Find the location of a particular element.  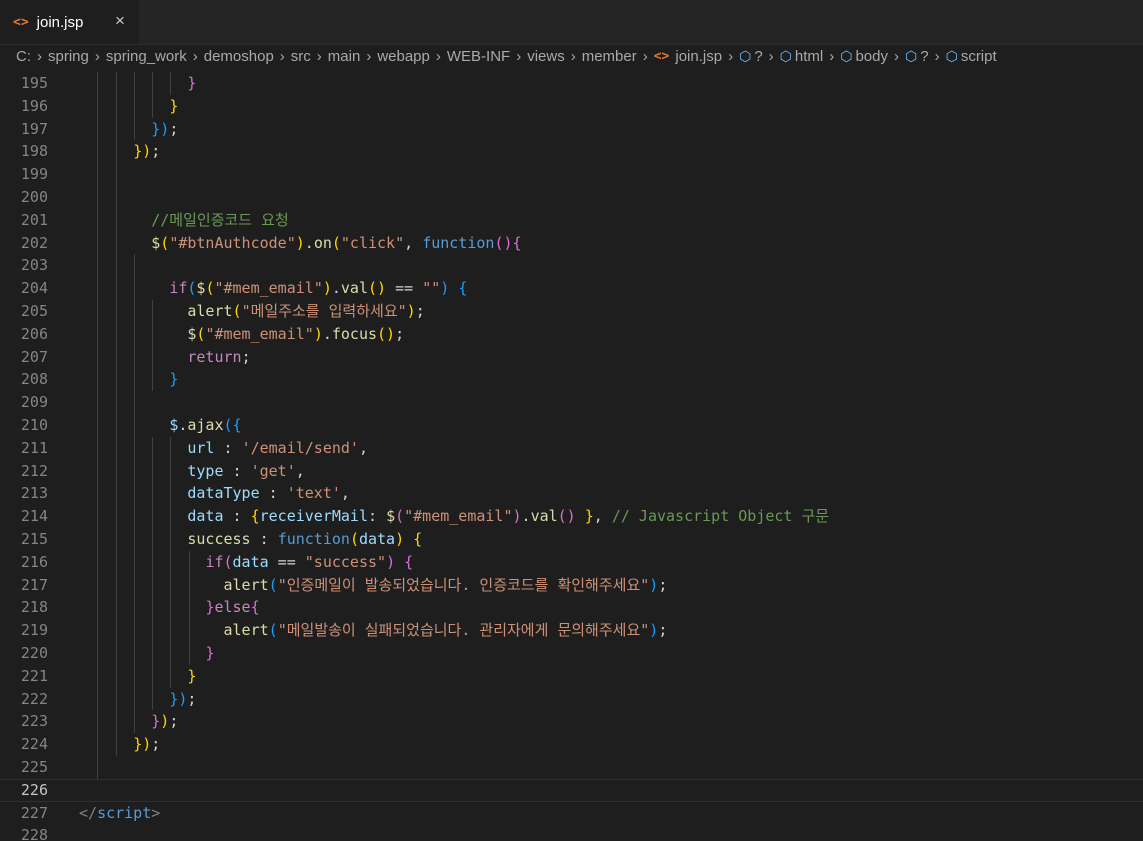

code-line: 225 is located at coordinates (571, 767).